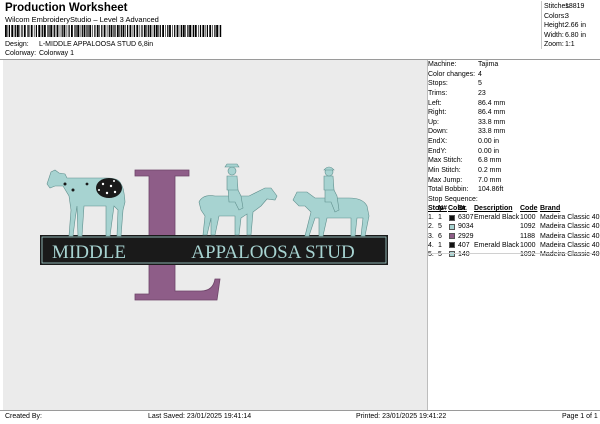 This screenshot has height=424, width=600. I want to click on stop-sequence-row: 5. 5 140 1092 Madeira Classic 40, so click(514, 254).